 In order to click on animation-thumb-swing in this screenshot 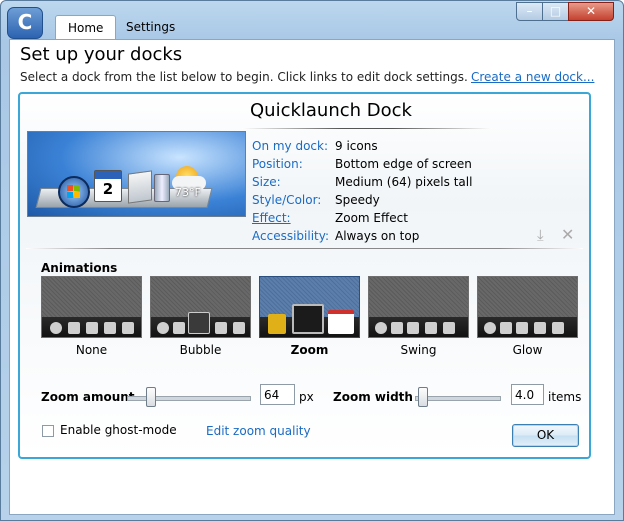, I will do `click(418, 307)`.